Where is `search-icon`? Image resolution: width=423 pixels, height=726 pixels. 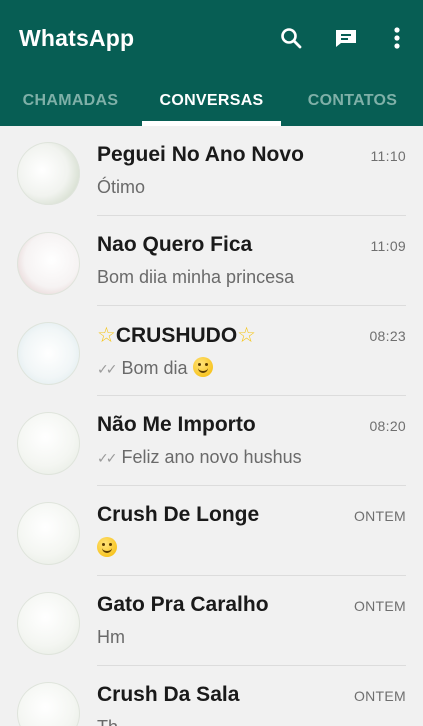
search-icon is located at coordinates (291, 38).